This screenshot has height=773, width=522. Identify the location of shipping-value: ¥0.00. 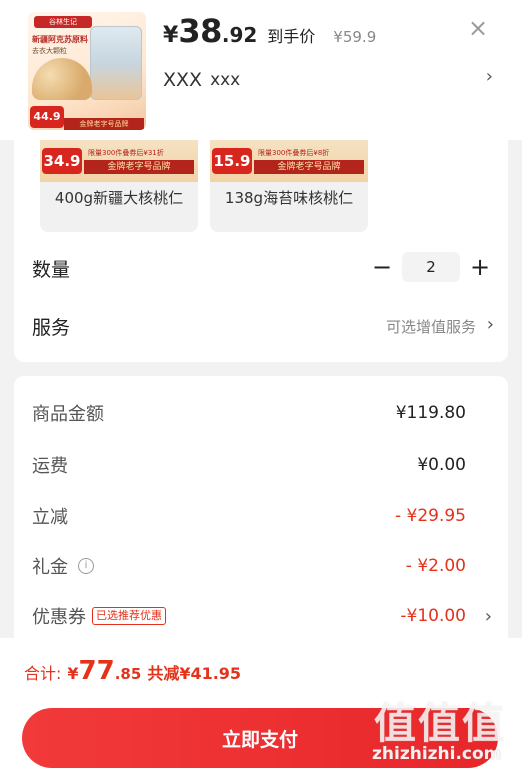
(441, 465).